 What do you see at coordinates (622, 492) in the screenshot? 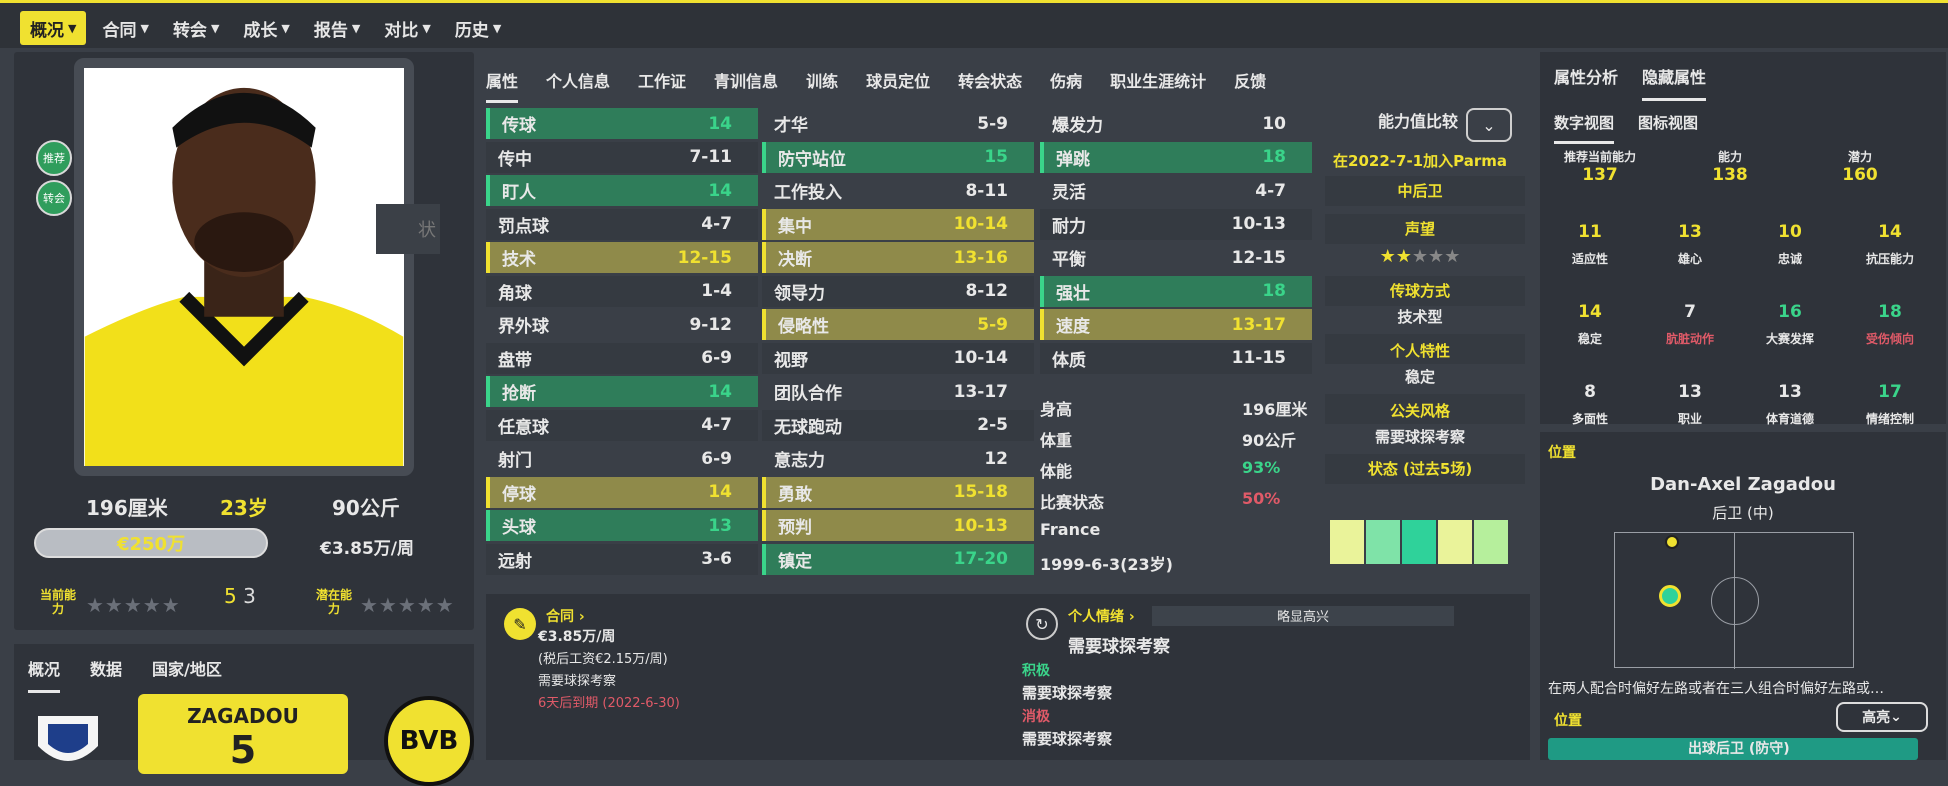
I see `attribute-row: 停球 14` at bounding box center [622, 492].